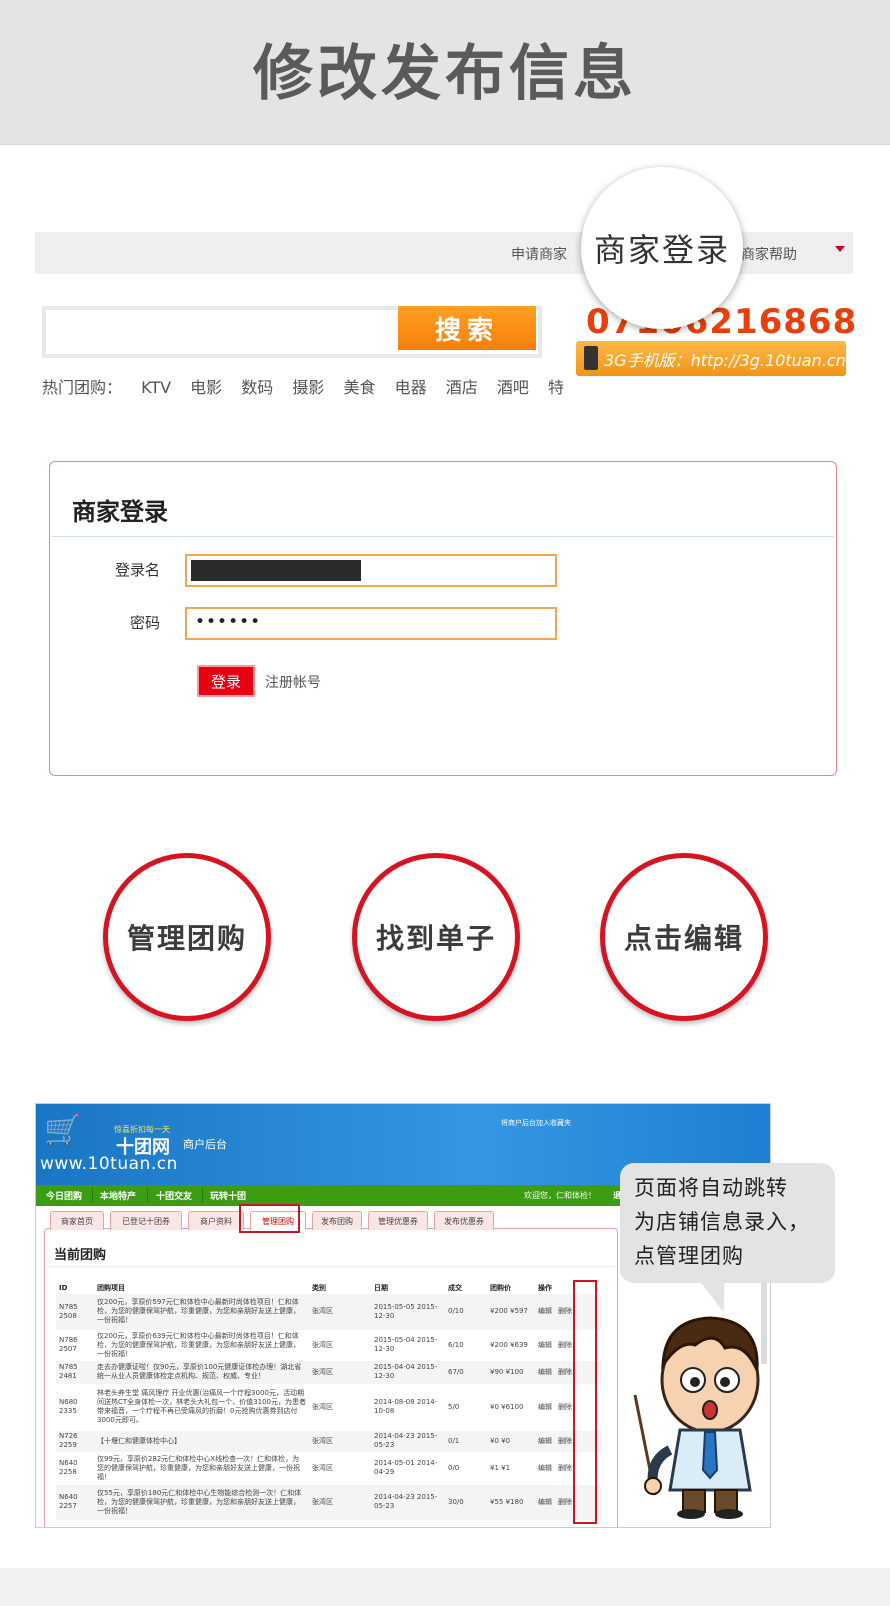 The width and height of the screenshot is (890, 1606). What do you see at coordinates (118, 1195) in the screenshot?
I see `nav-local: 本地特产` at bounding box center [118, 1195].